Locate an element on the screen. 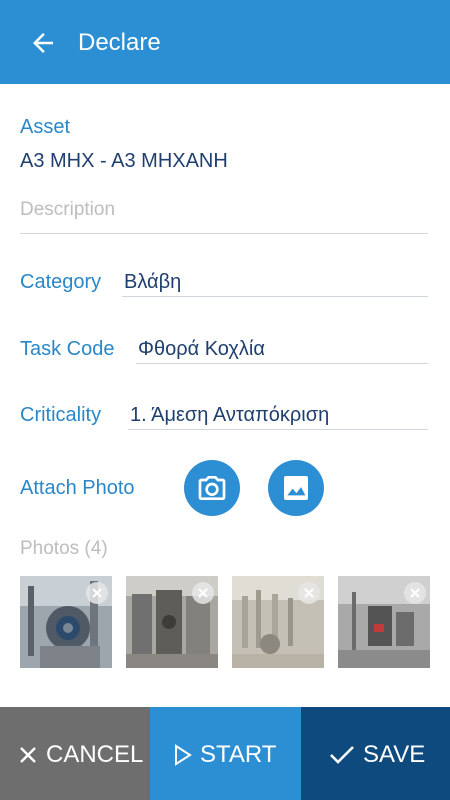 The width and height of the screenshot is (450, 800). app-bar: Declare is located at coordinates (225, 42).